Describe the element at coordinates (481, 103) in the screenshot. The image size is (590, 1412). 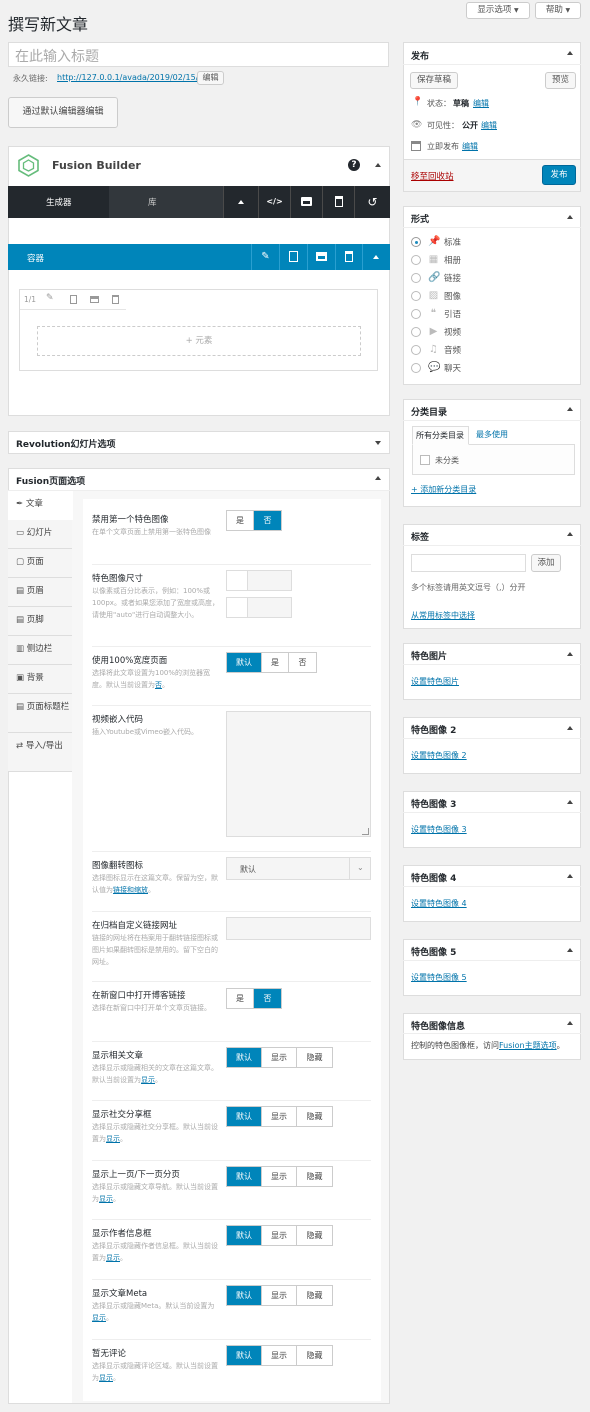
I see `status-edit-link: 编辑` at that location.